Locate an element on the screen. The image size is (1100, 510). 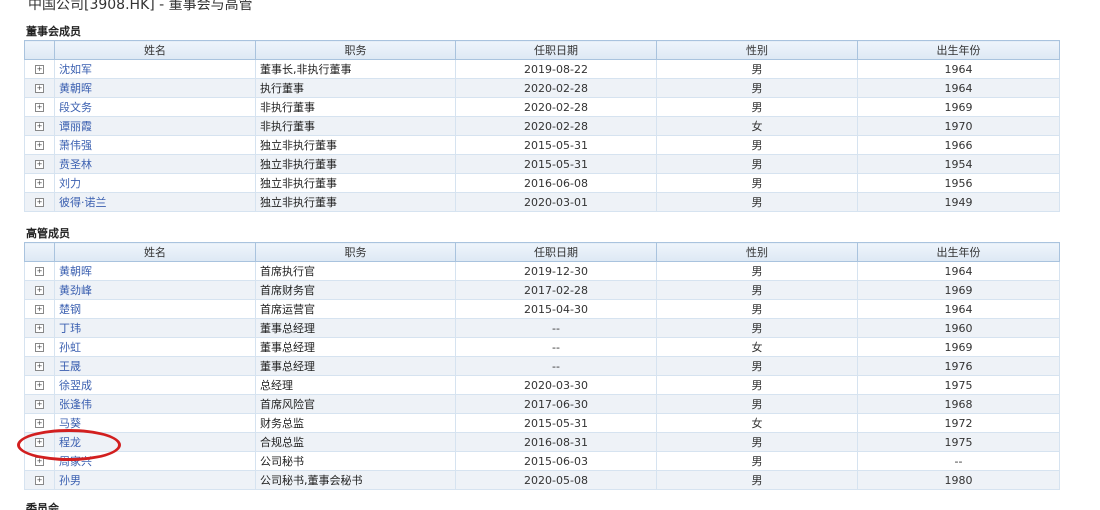
birth-year-cell: 1975 is located at coordinates (958, 442).